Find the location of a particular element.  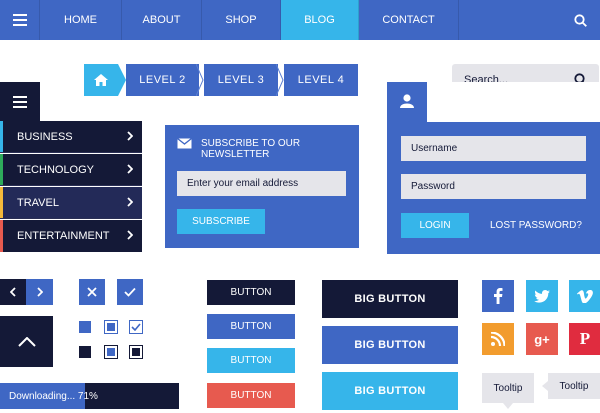

nav-item-about: ABOUT is located at coordinates (162, 20).